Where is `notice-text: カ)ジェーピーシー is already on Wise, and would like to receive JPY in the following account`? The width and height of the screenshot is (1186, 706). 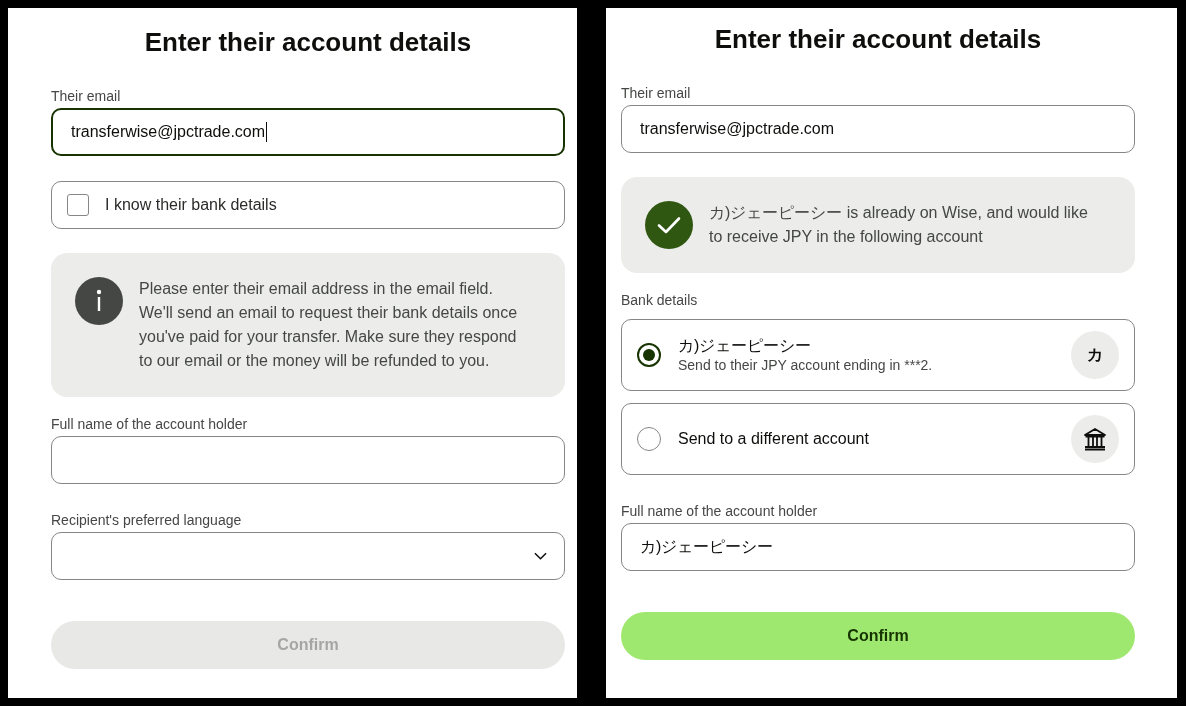 notice-text: カ)ジェーピーシー is already on Wise, and would like to receive JPY in the following account is located at coordinates (899, 225).